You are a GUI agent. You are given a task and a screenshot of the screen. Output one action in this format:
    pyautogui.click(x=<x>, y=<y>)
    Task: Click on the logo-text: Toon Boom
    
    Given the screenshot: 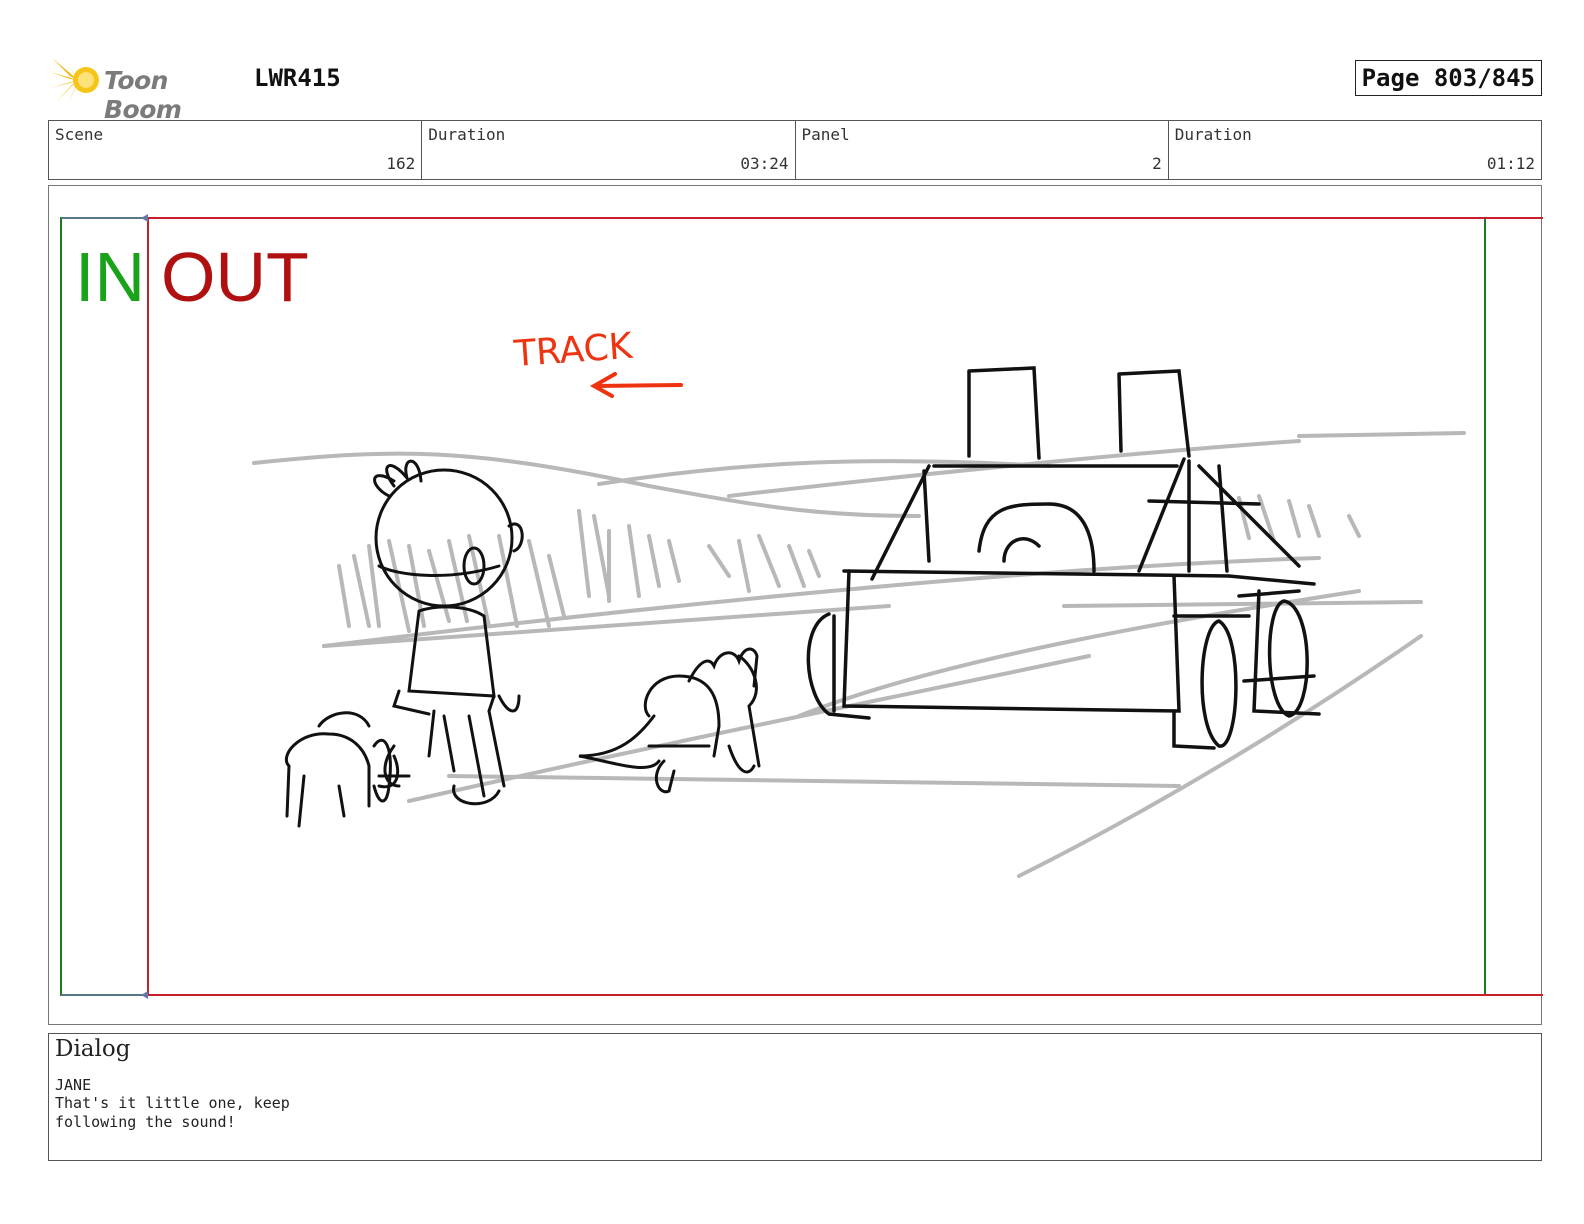 What is the action you would take?
    pyautogui.click(x=143, y=95)
    